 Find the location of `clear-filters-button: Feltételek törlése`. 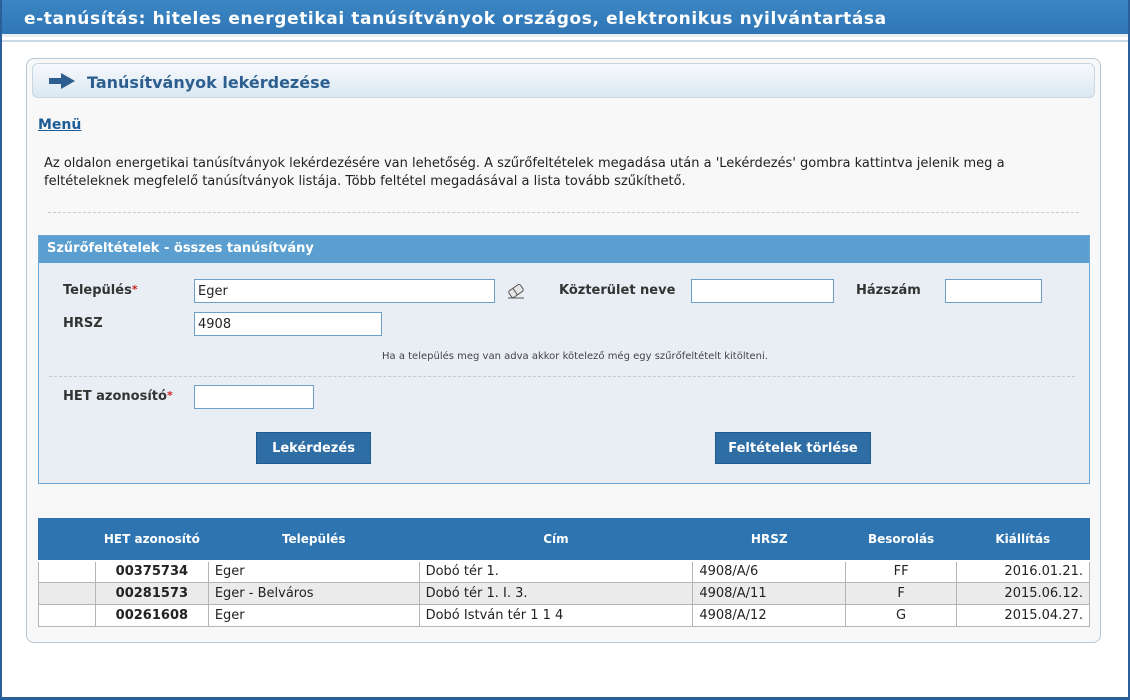

clear-filters-button: Feltételek törlése is located at coordinates (793, 448).